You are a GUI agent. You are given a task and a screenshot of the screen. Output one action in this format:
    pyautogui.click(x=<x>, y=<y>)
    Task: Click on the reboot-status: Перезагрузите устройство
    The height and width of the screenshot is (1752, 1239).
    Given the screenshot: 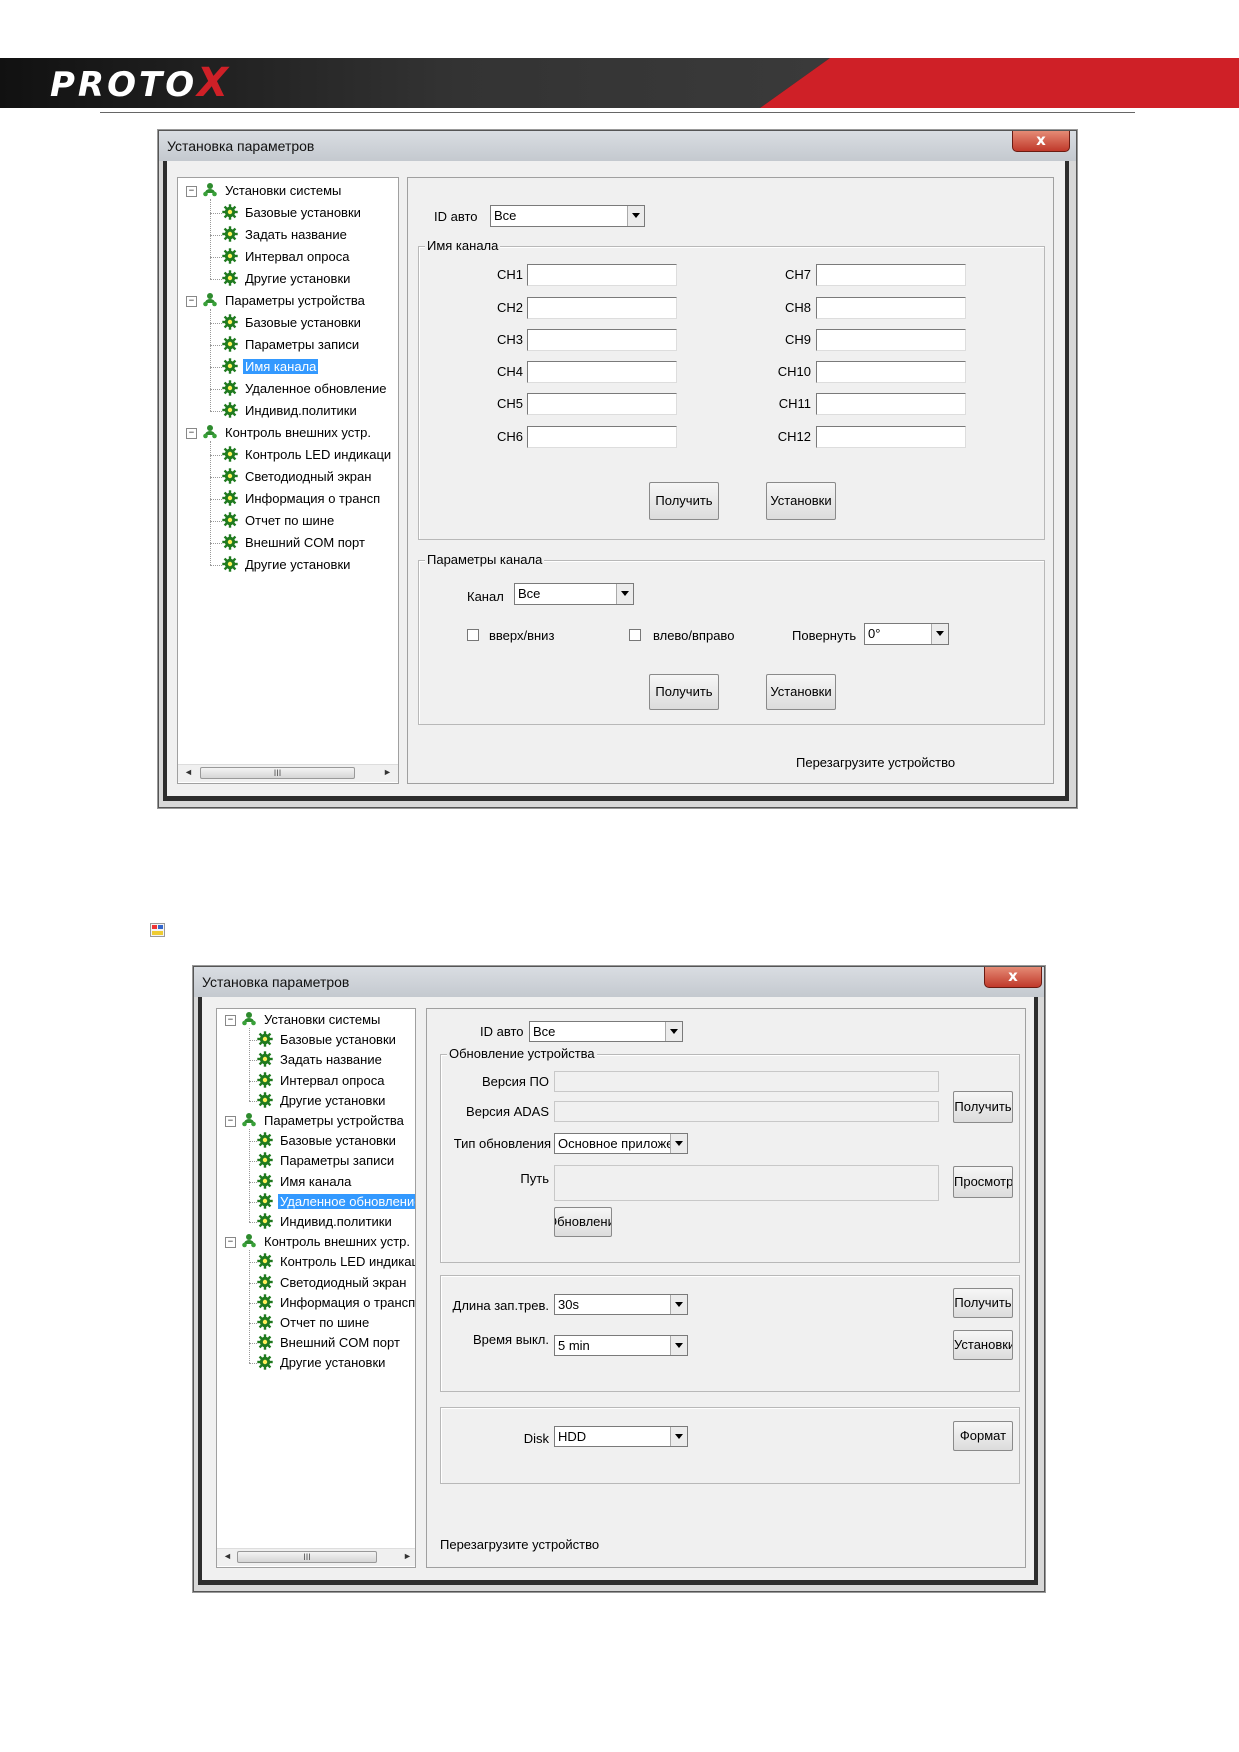 What is the action you would take?
    pyautogui.click(x=520, y=1544)
    